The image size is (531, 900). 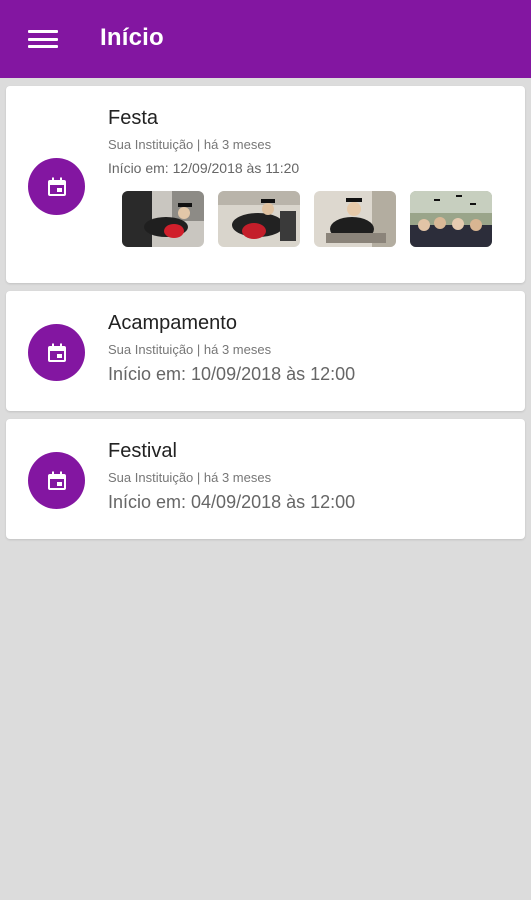 I want to click on hamburger-menu-icon, so click(x=43, y=39).